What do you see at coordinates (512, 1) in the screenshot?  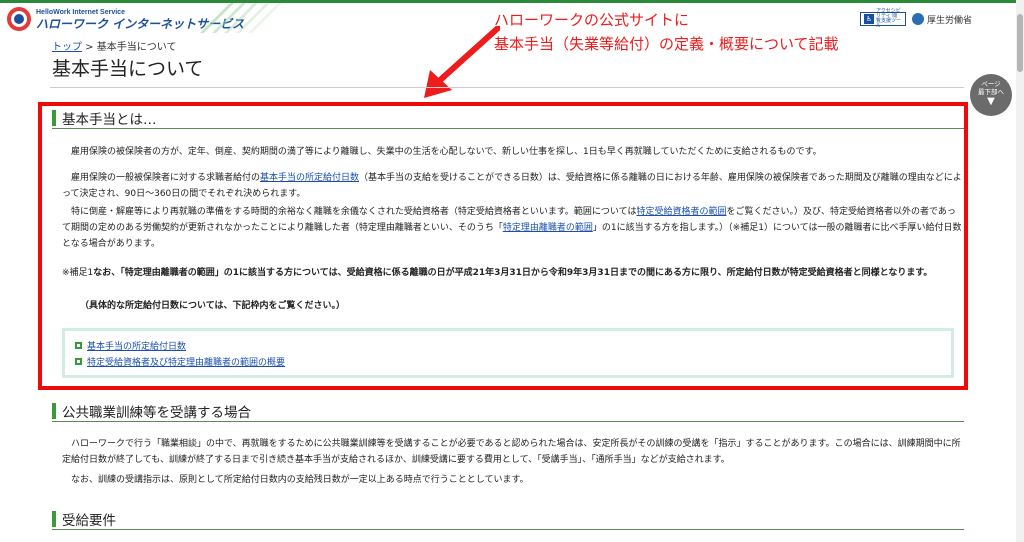 I see `header-top-line` at bounding box center [512, 1].